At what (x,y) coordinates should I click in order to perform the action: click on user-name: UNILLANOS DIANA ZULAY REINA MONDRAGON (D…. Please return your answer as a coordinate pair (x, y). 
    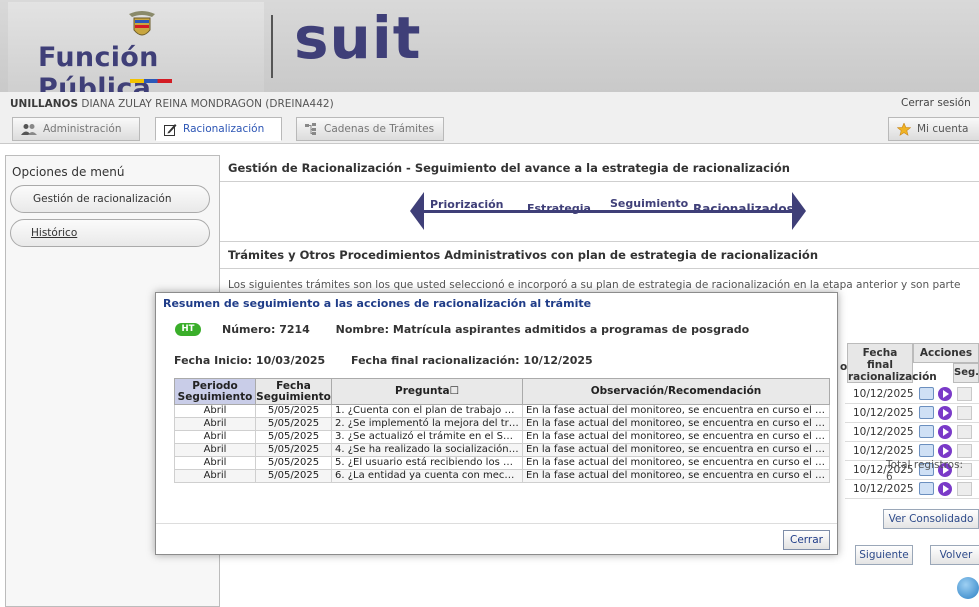
    Looking at the image, I should click on (172, 104).